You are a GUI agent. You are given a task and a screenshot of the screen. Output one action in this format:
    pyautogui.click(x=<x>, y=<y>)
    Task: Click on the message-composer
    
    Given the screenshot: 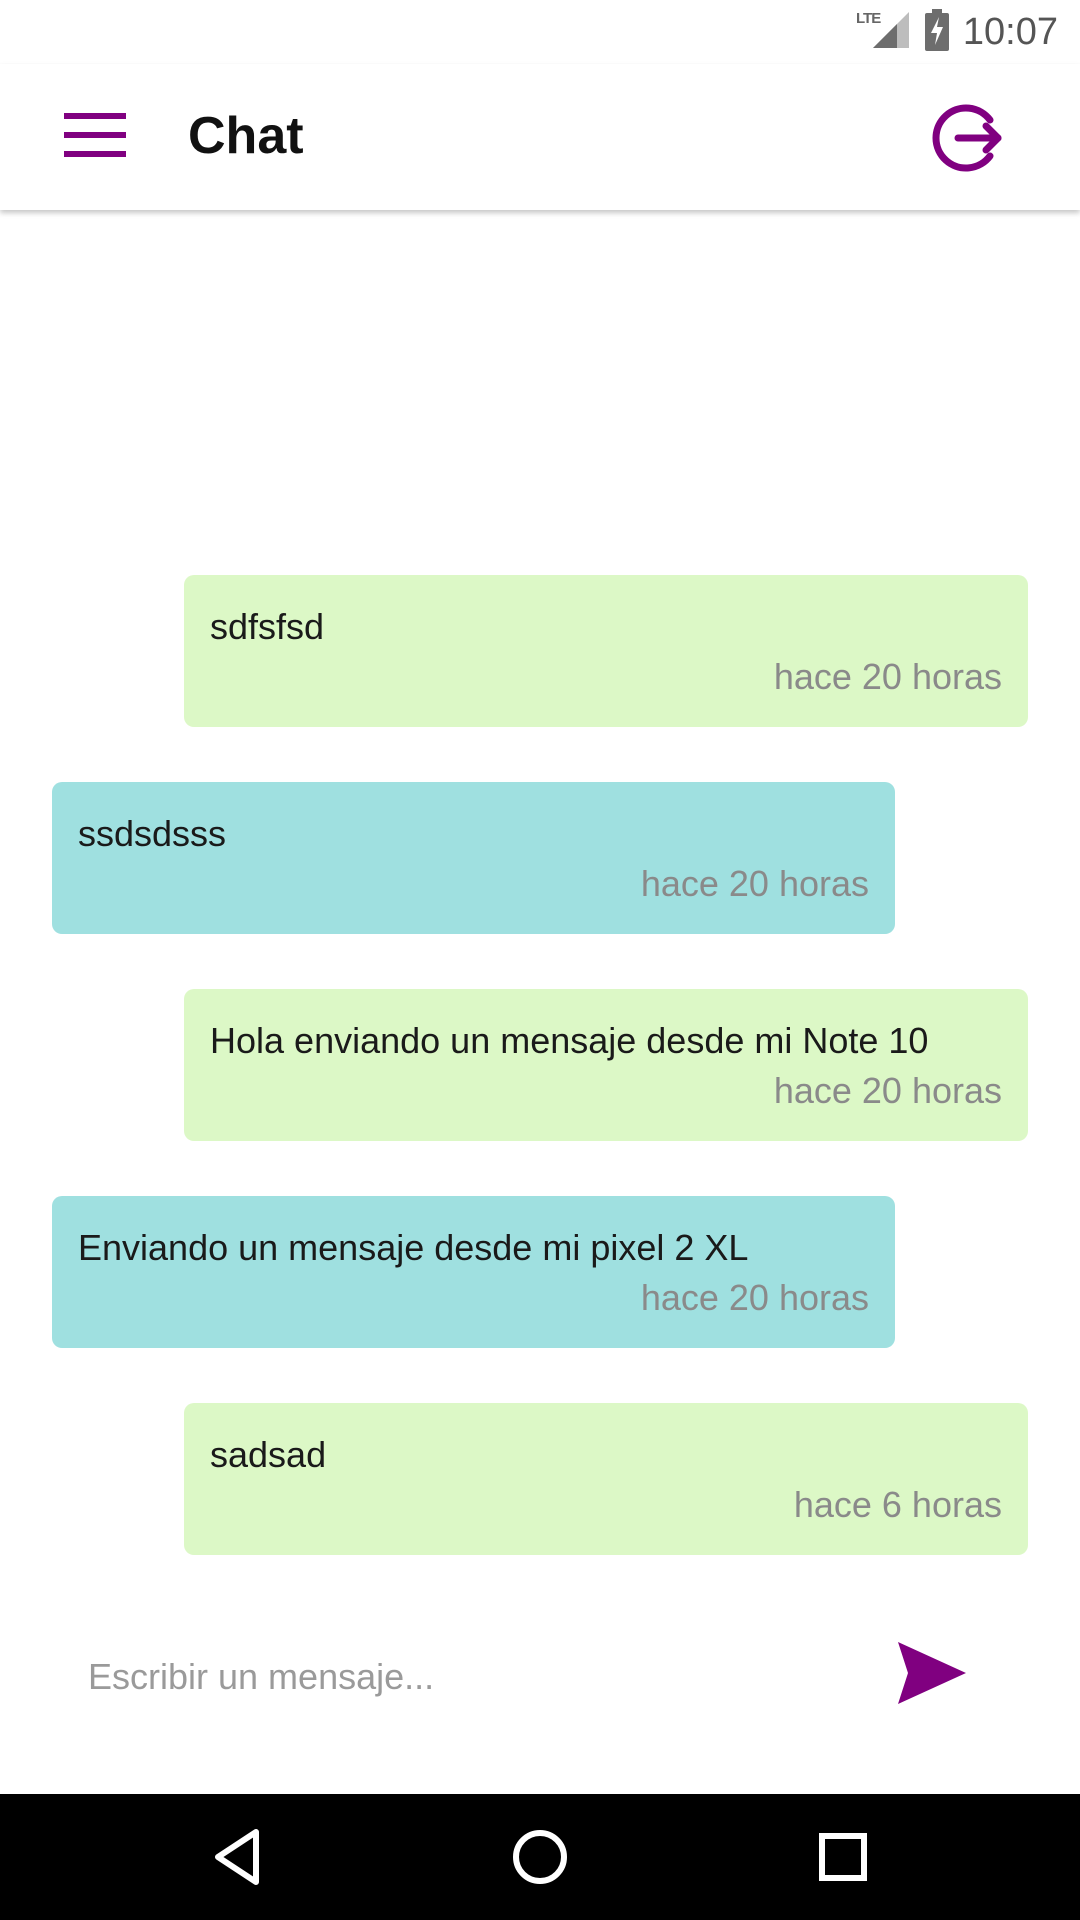 What is the action you would take?
    pyautogui.click(x=540, y=1677)
    